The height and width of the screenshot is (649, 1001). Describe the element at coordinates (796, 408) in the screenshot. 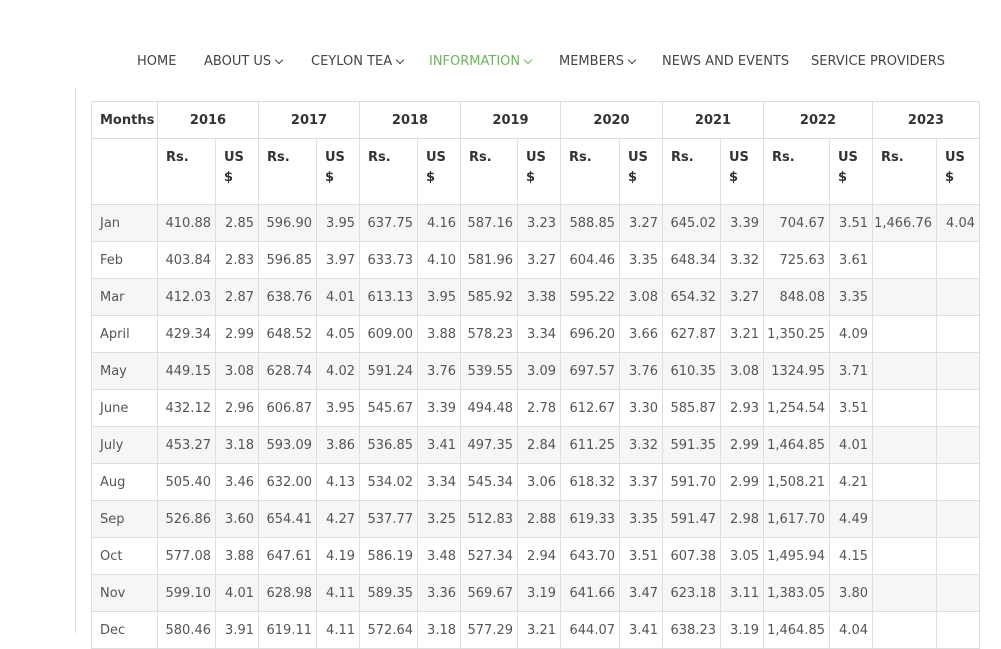

I see `price-rs-cell: 1,254.54` at that location.